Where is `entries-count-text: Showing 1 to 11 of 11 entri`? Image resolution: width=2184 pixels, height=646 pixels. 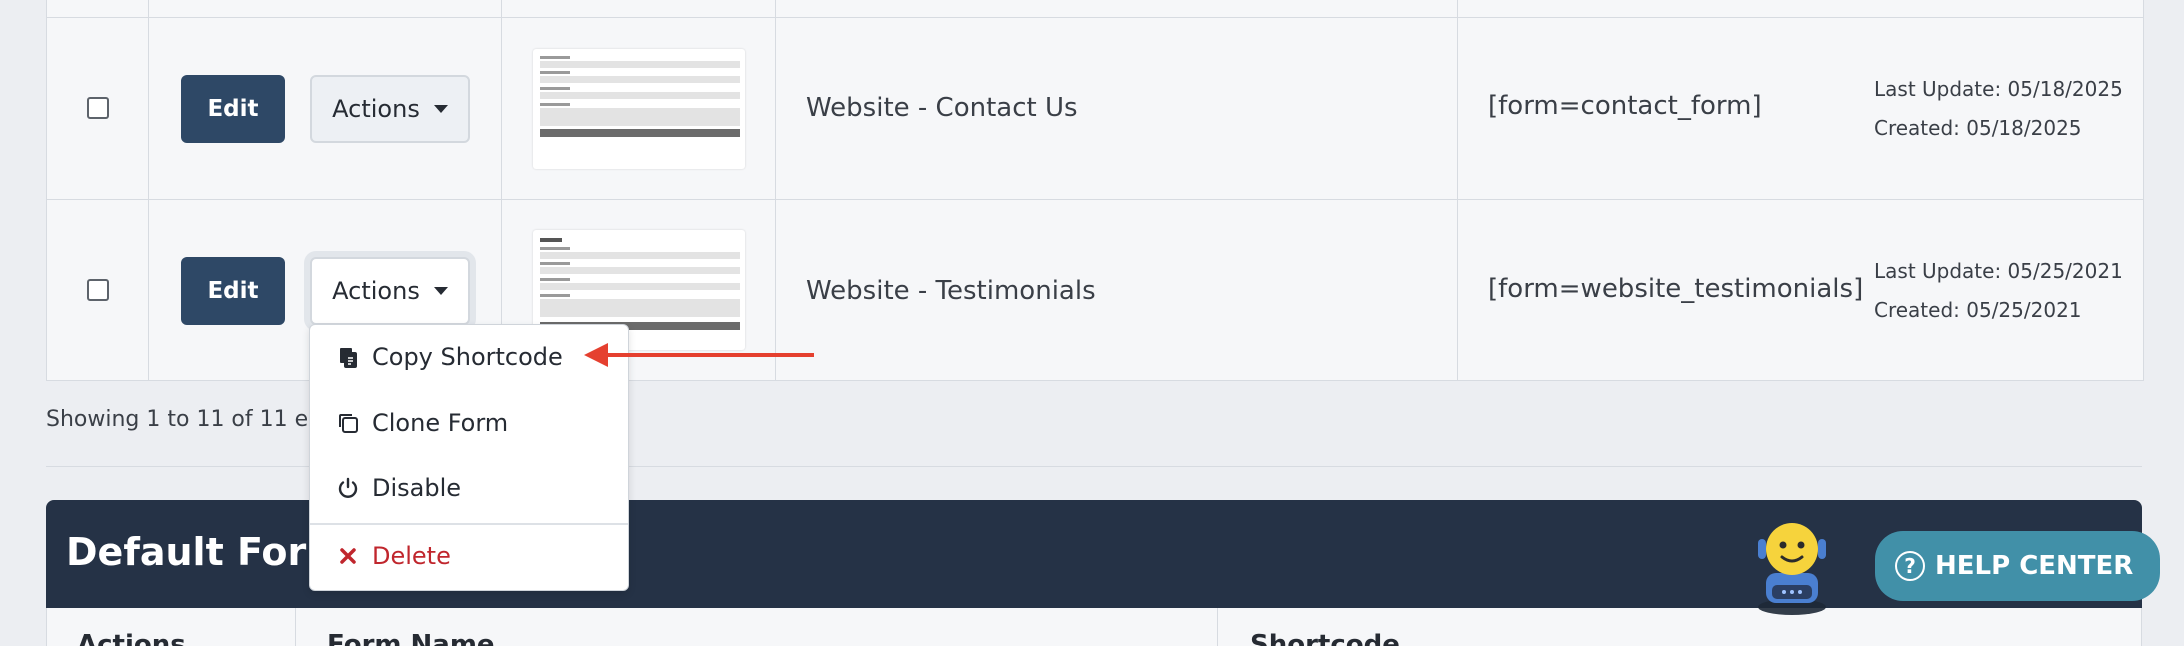
entries-count-text: Showing 1 to 11 of 11 entri is located at coordinates (196, 419).